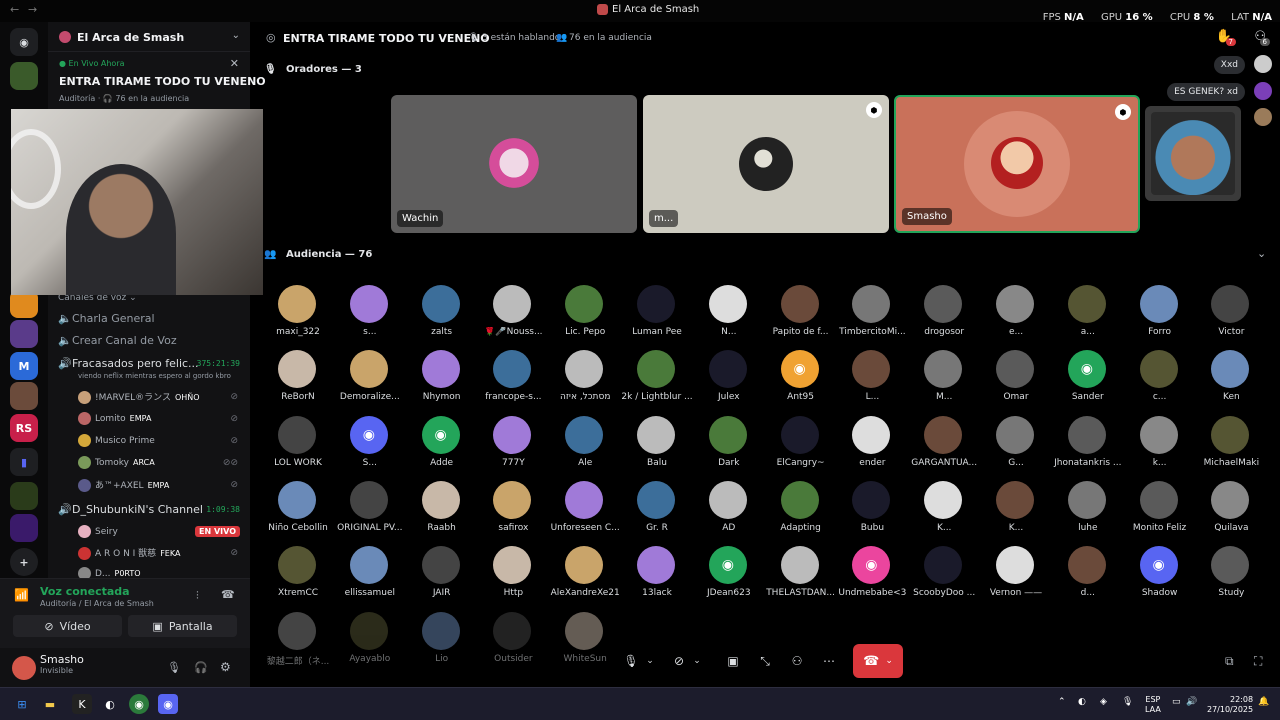 Image resolution: width=1280 pixels, height=720 pixels. Describe the element at coordinates (679, 661) in the screenshot. I see `camera-off-icon: ⊘` at that location.